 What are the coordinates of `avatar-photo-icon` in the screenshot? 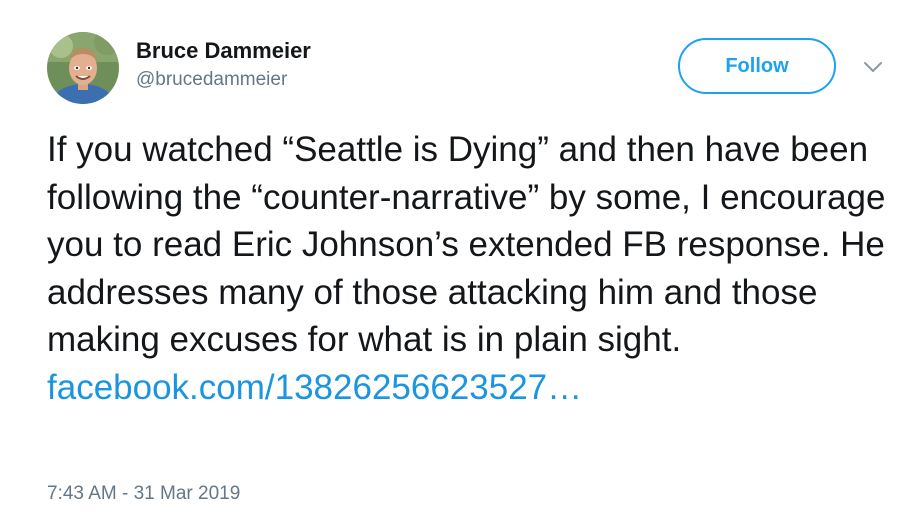 It's located at (83, 68).